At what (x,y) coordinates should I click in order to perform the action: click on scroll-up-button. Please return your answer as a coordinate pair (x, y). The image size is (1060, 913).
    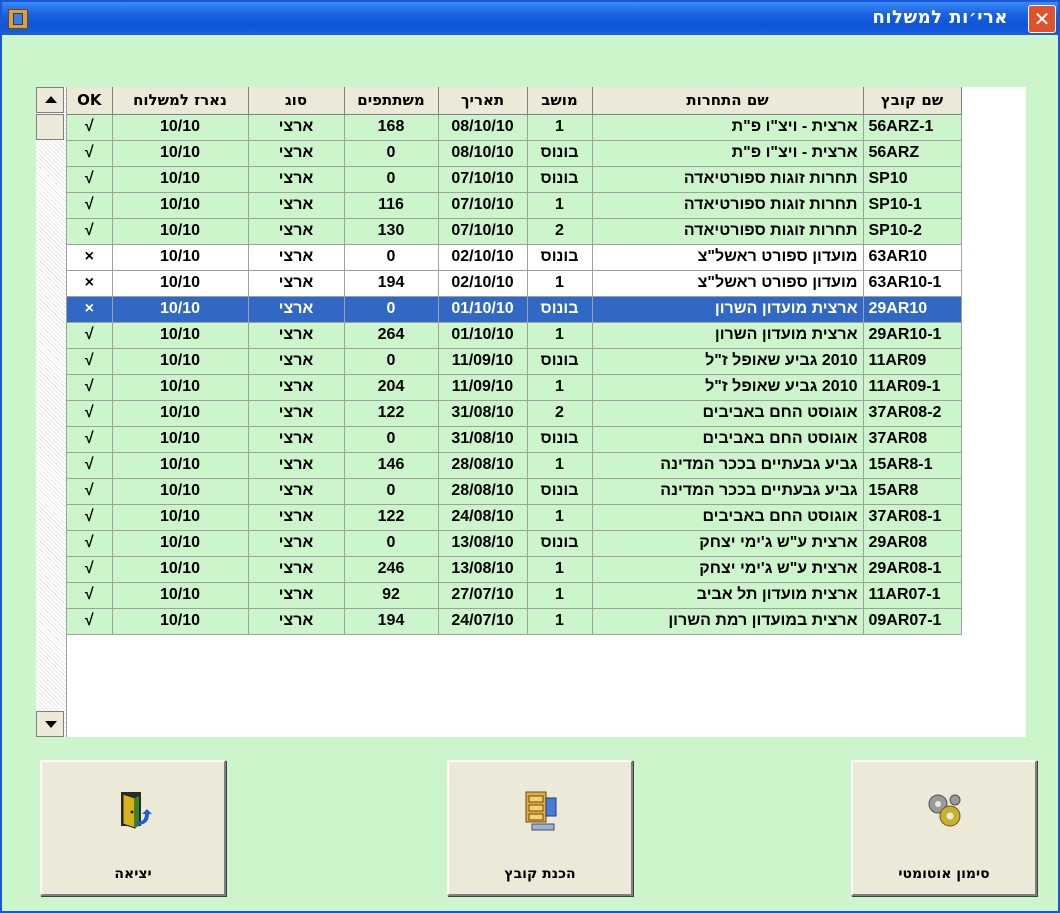
    Looking at the image, I should click on (50, 100).